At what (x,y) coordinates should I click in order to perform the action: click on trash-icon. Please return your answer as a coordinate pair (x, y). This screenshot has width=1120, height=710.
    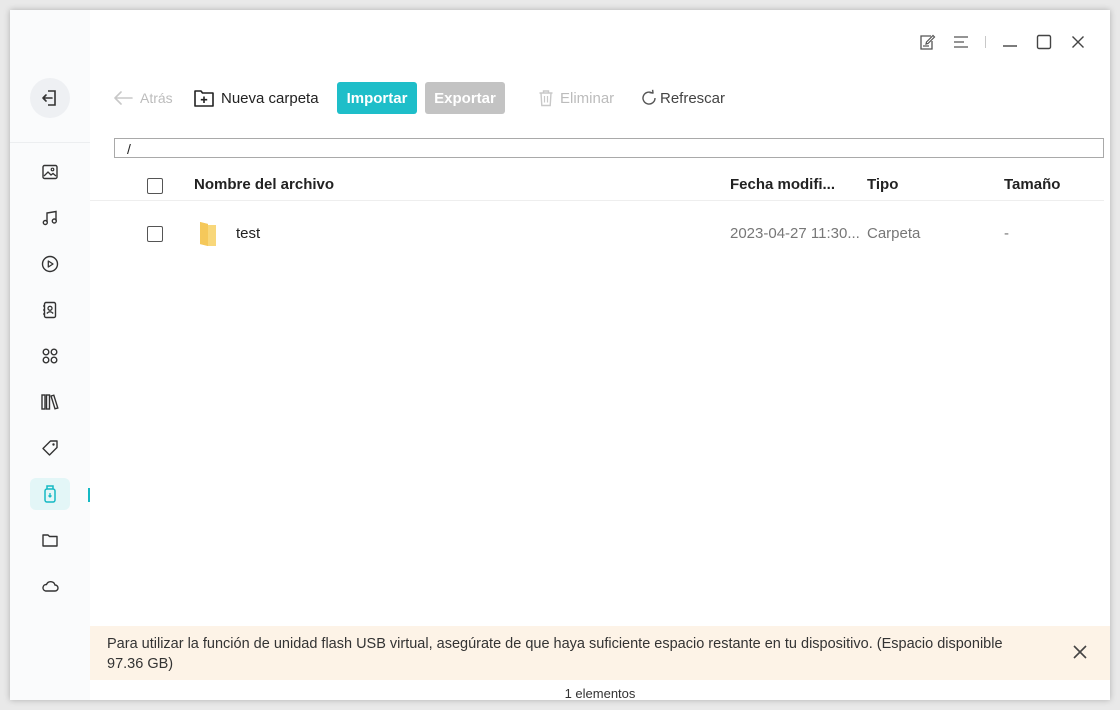
    Looking at the image, I should click on (546, 98).